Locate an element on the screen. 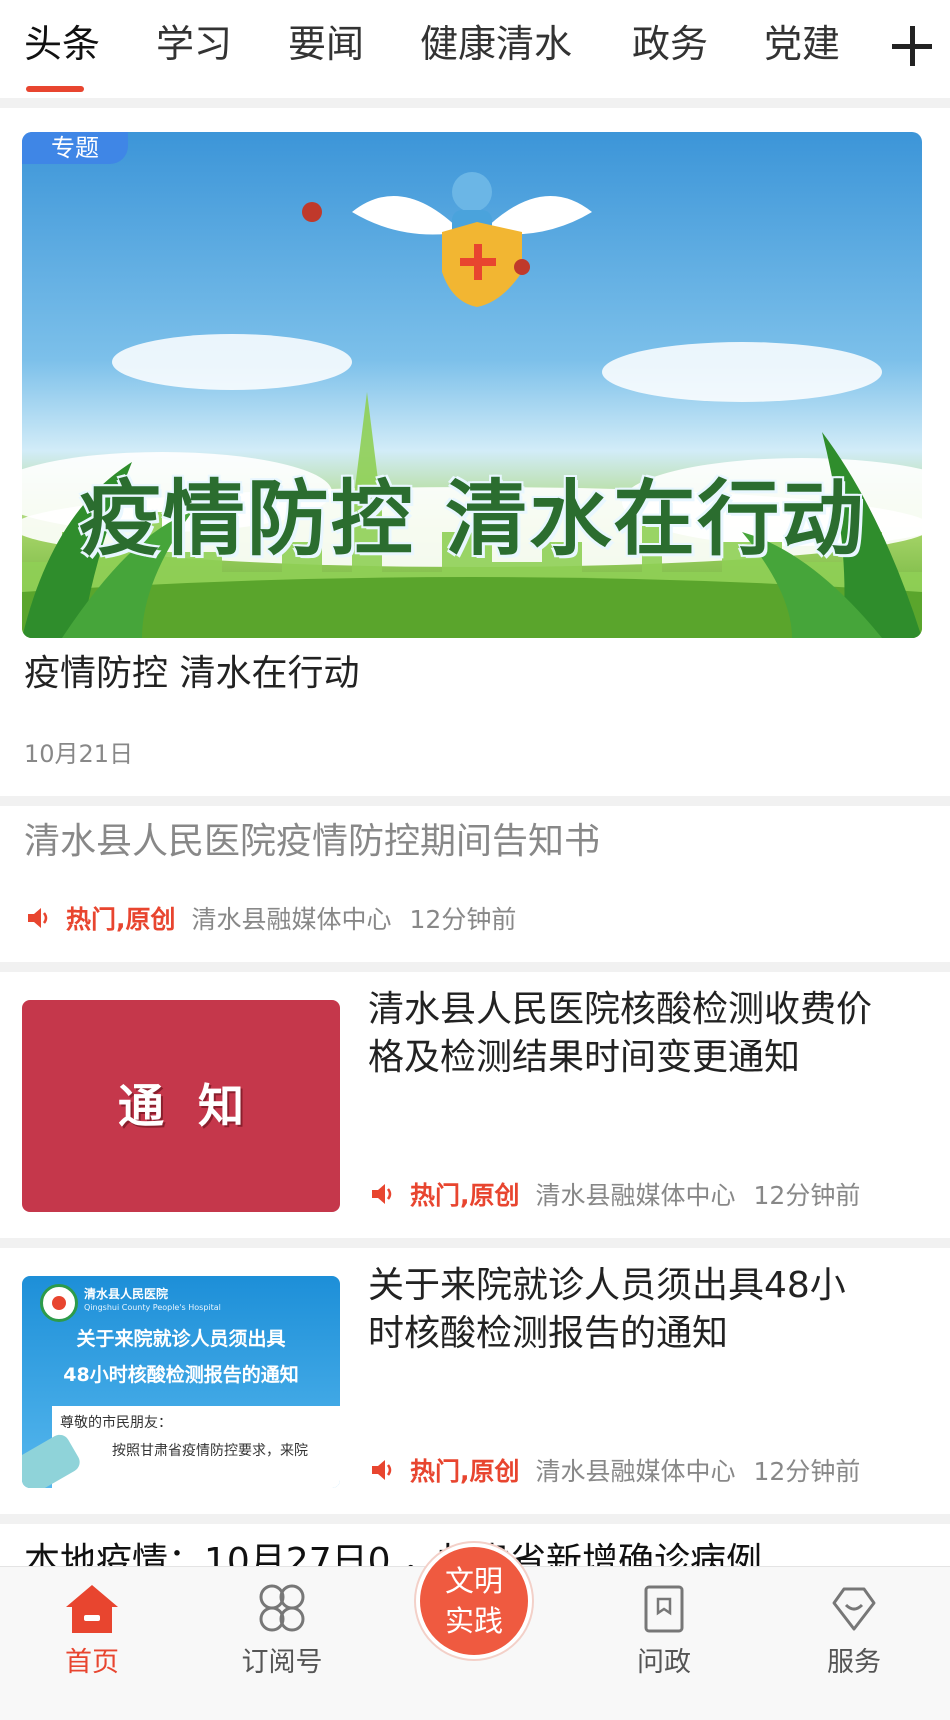 This screenshot has width=950, height=1720. tab-headlines: 头条 is located at coordinates (62, 44).